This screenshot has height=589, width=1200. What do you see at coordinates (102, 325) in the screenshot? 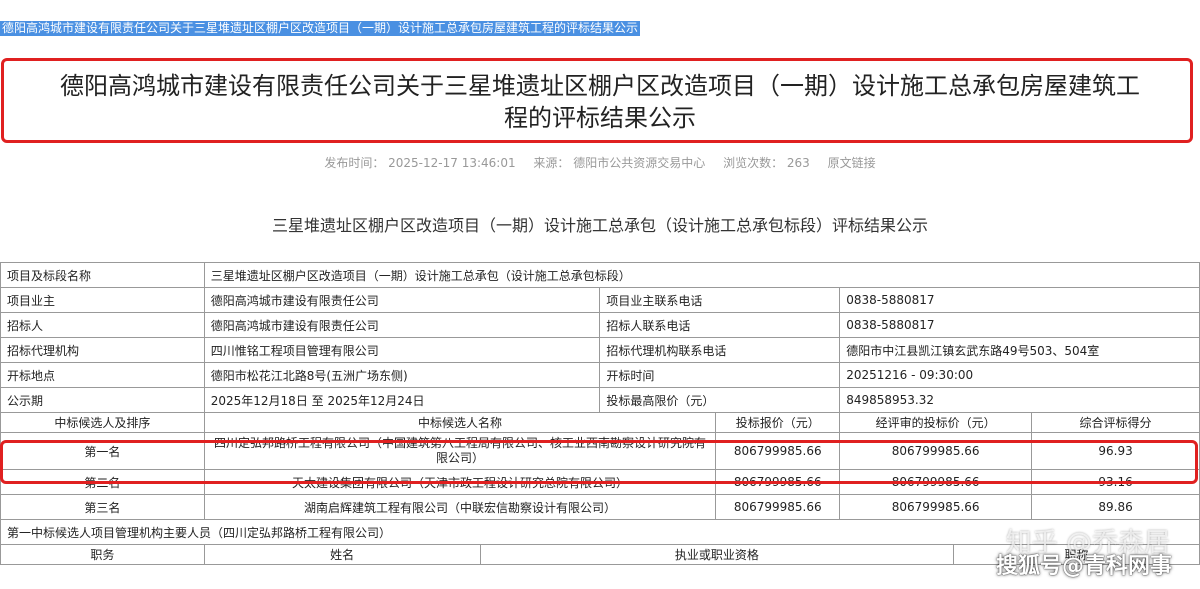
I see `tenderer-label: 招标人` at bounding box center [102, 325].